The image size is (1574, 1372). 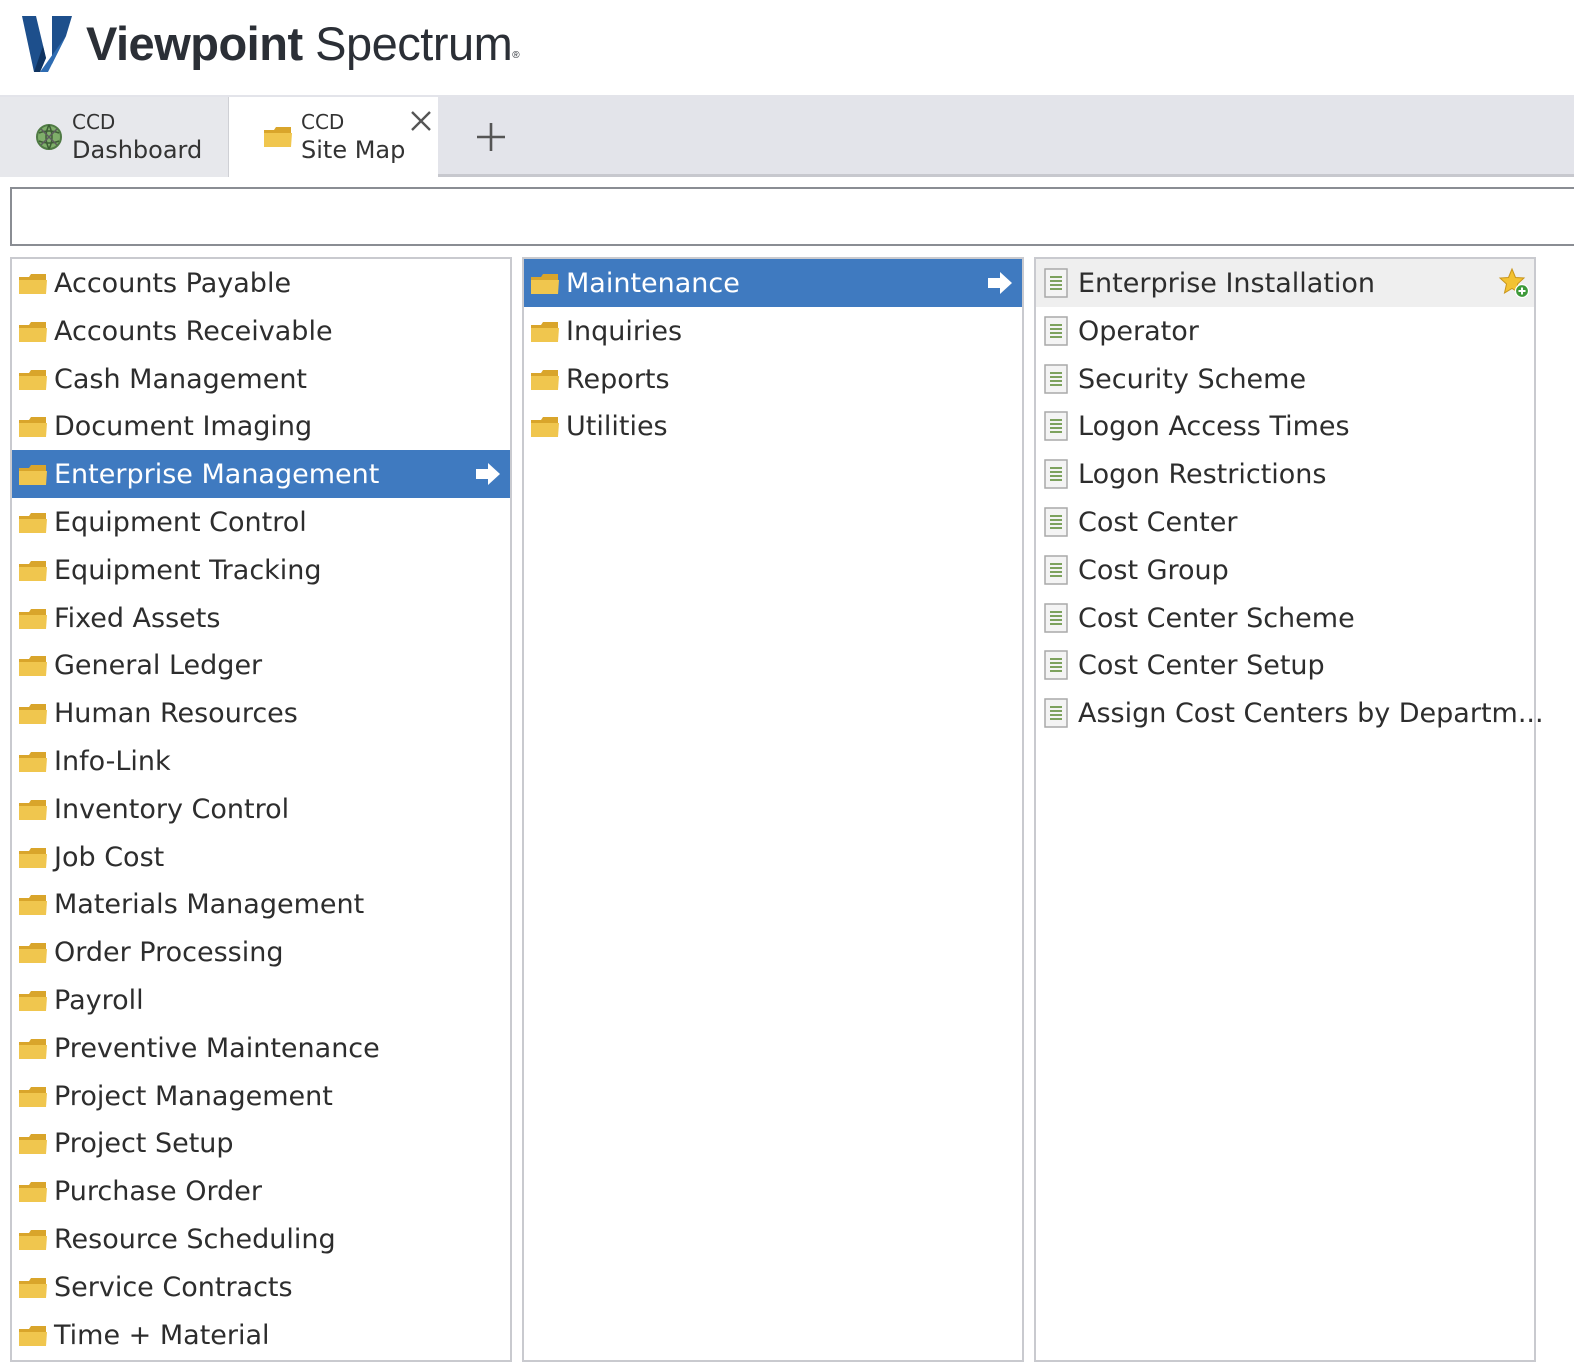 I want to click on module-item-cash-management: Cash Management, so click(x=261, y=379).